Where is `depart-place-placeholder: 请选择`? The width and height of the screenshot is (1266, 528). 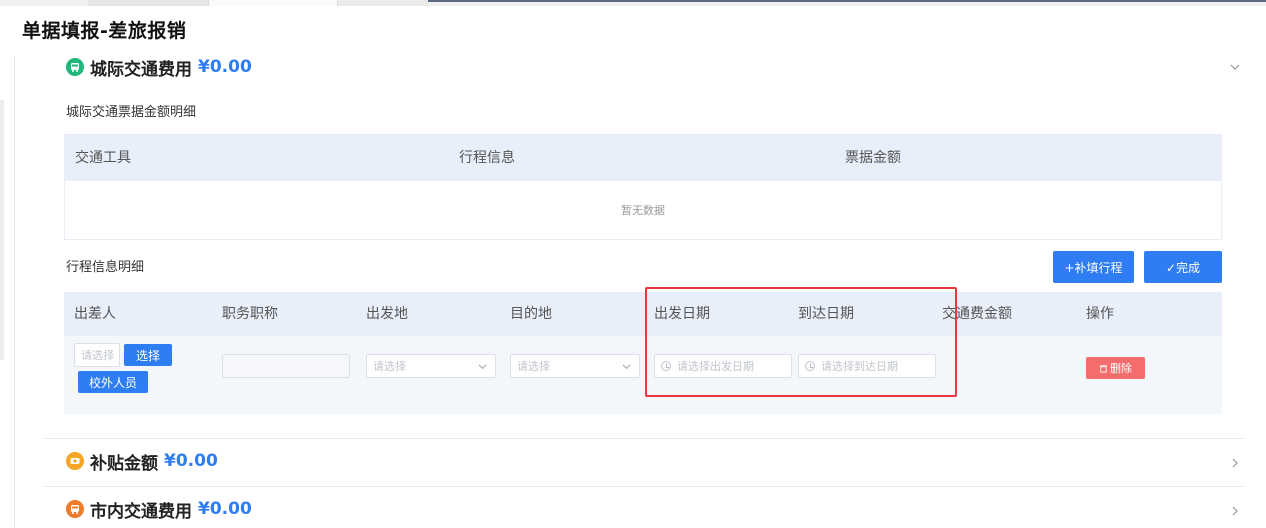
depart-place-placeholder: 请选择 is located at coordinates (389, 366).